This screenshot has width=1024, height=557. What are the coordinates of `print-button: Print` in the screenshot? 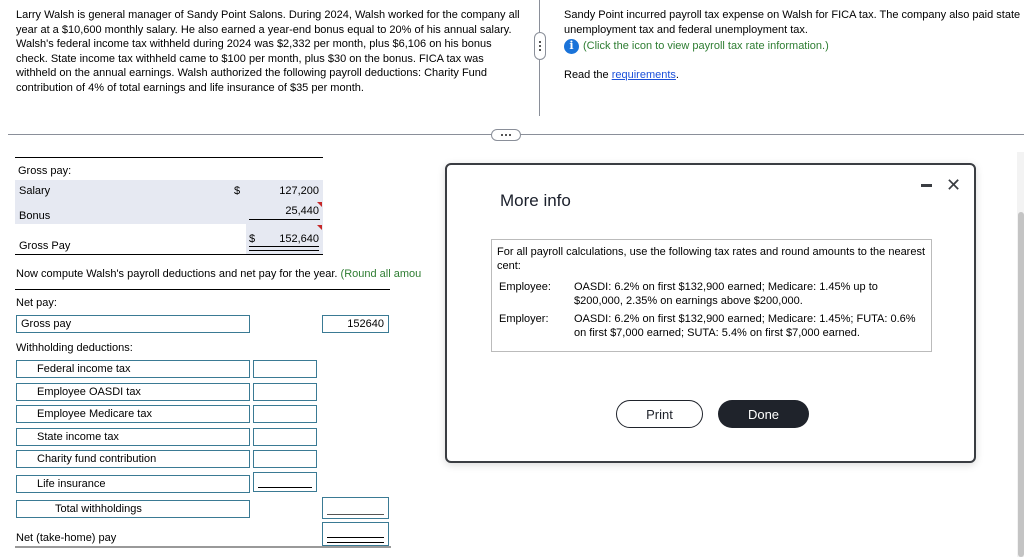 It's located at (659, 414).